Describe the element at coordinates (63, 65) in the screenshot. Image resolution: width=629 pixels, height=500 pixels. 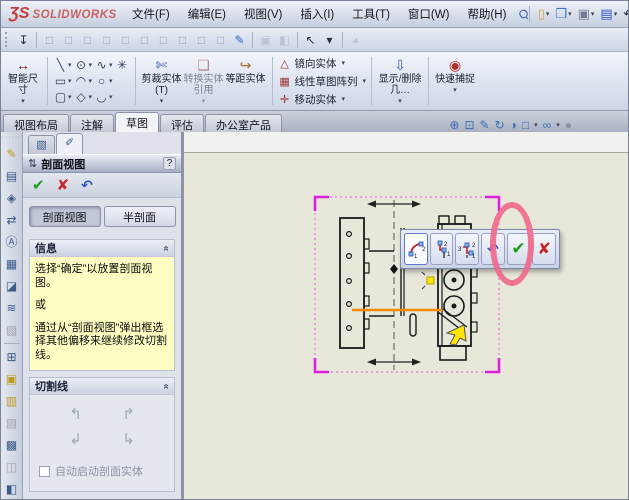
I see `sketch-entity-button: ╲ ▾` at that location.